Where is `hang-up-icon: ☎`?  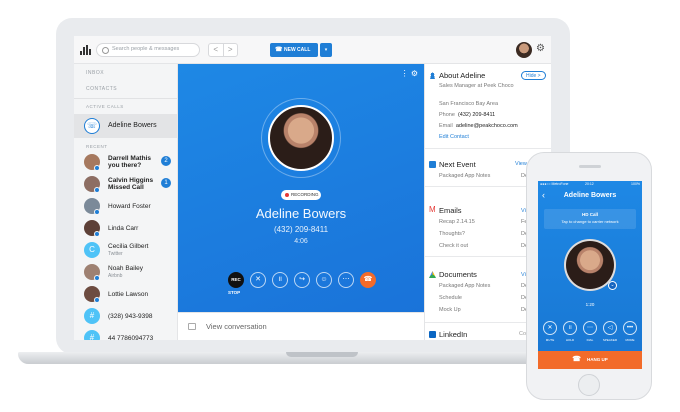 hang-up-icon: ☎ is located at coordinates (576, 359).